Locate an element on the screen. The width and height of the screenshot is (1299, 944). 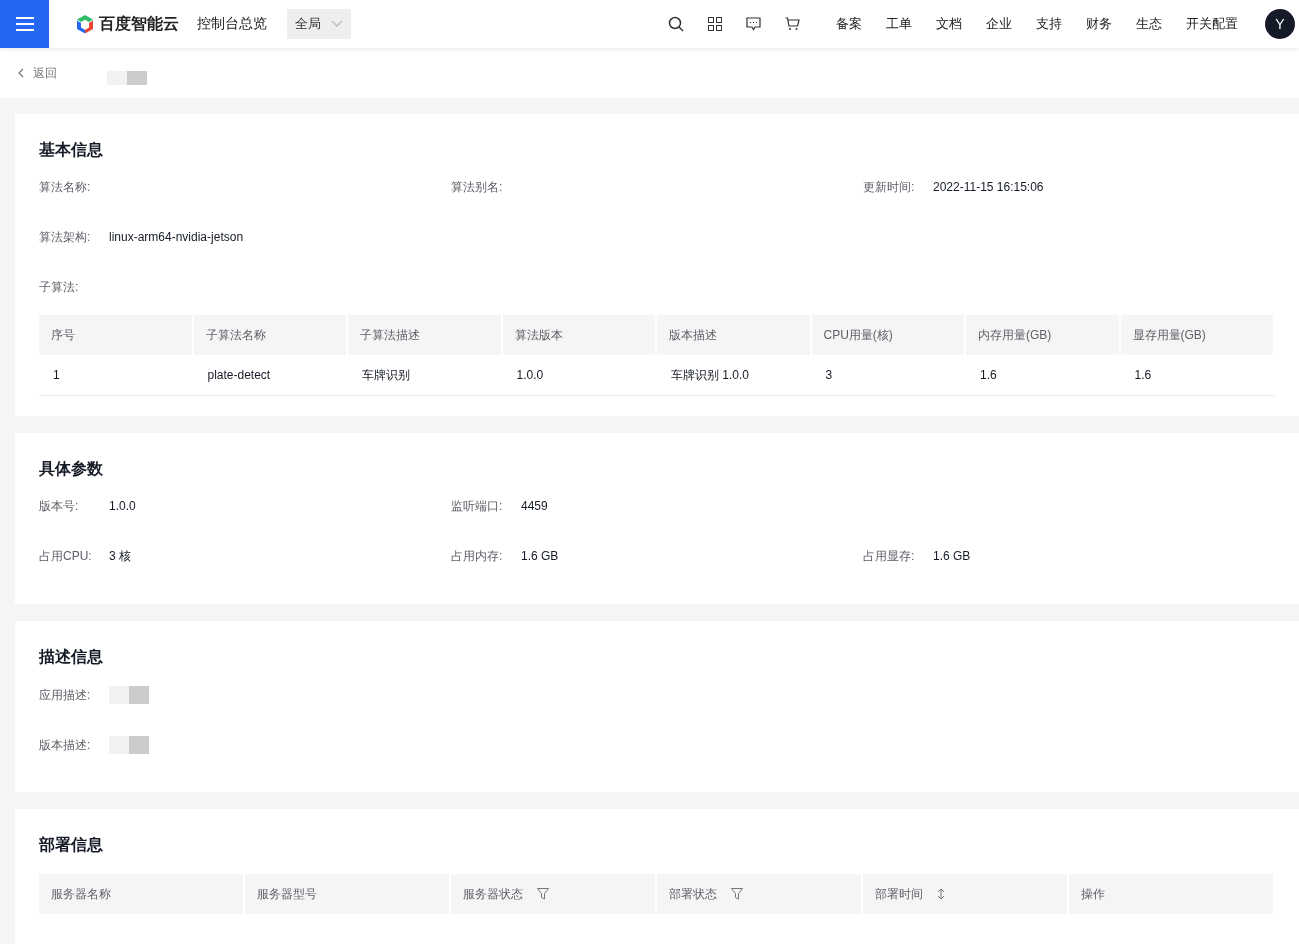
column-header: 子算法描述 is located at coordinates (425, 335).